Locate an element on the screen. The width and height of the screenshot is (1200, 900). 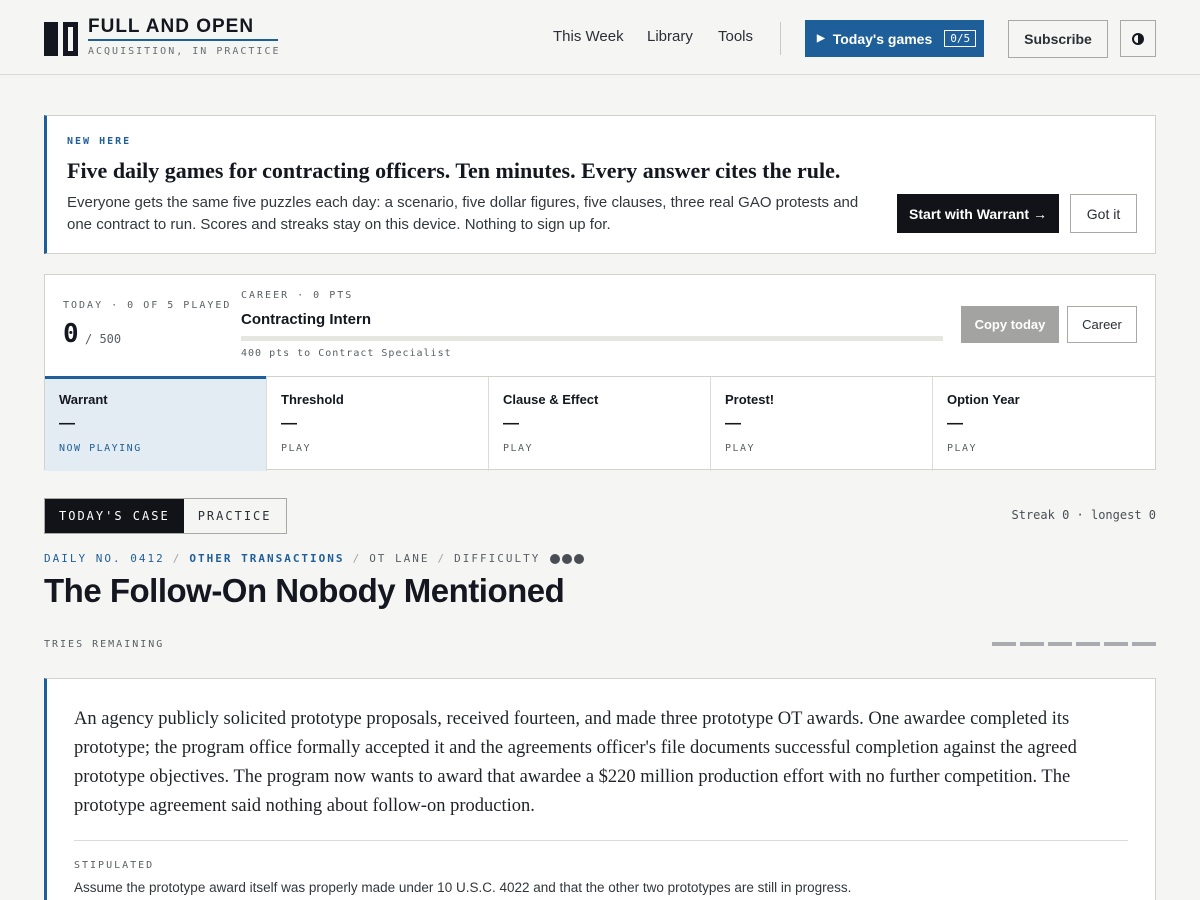
game-name: Threshold is located at coordinates (312, 399).